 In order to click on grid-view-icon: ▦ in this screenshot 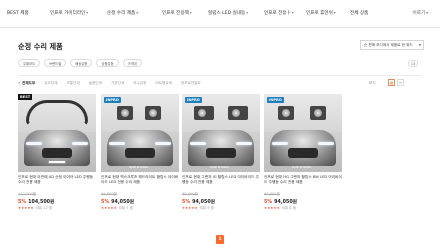, I will do `click(391, 82)`.